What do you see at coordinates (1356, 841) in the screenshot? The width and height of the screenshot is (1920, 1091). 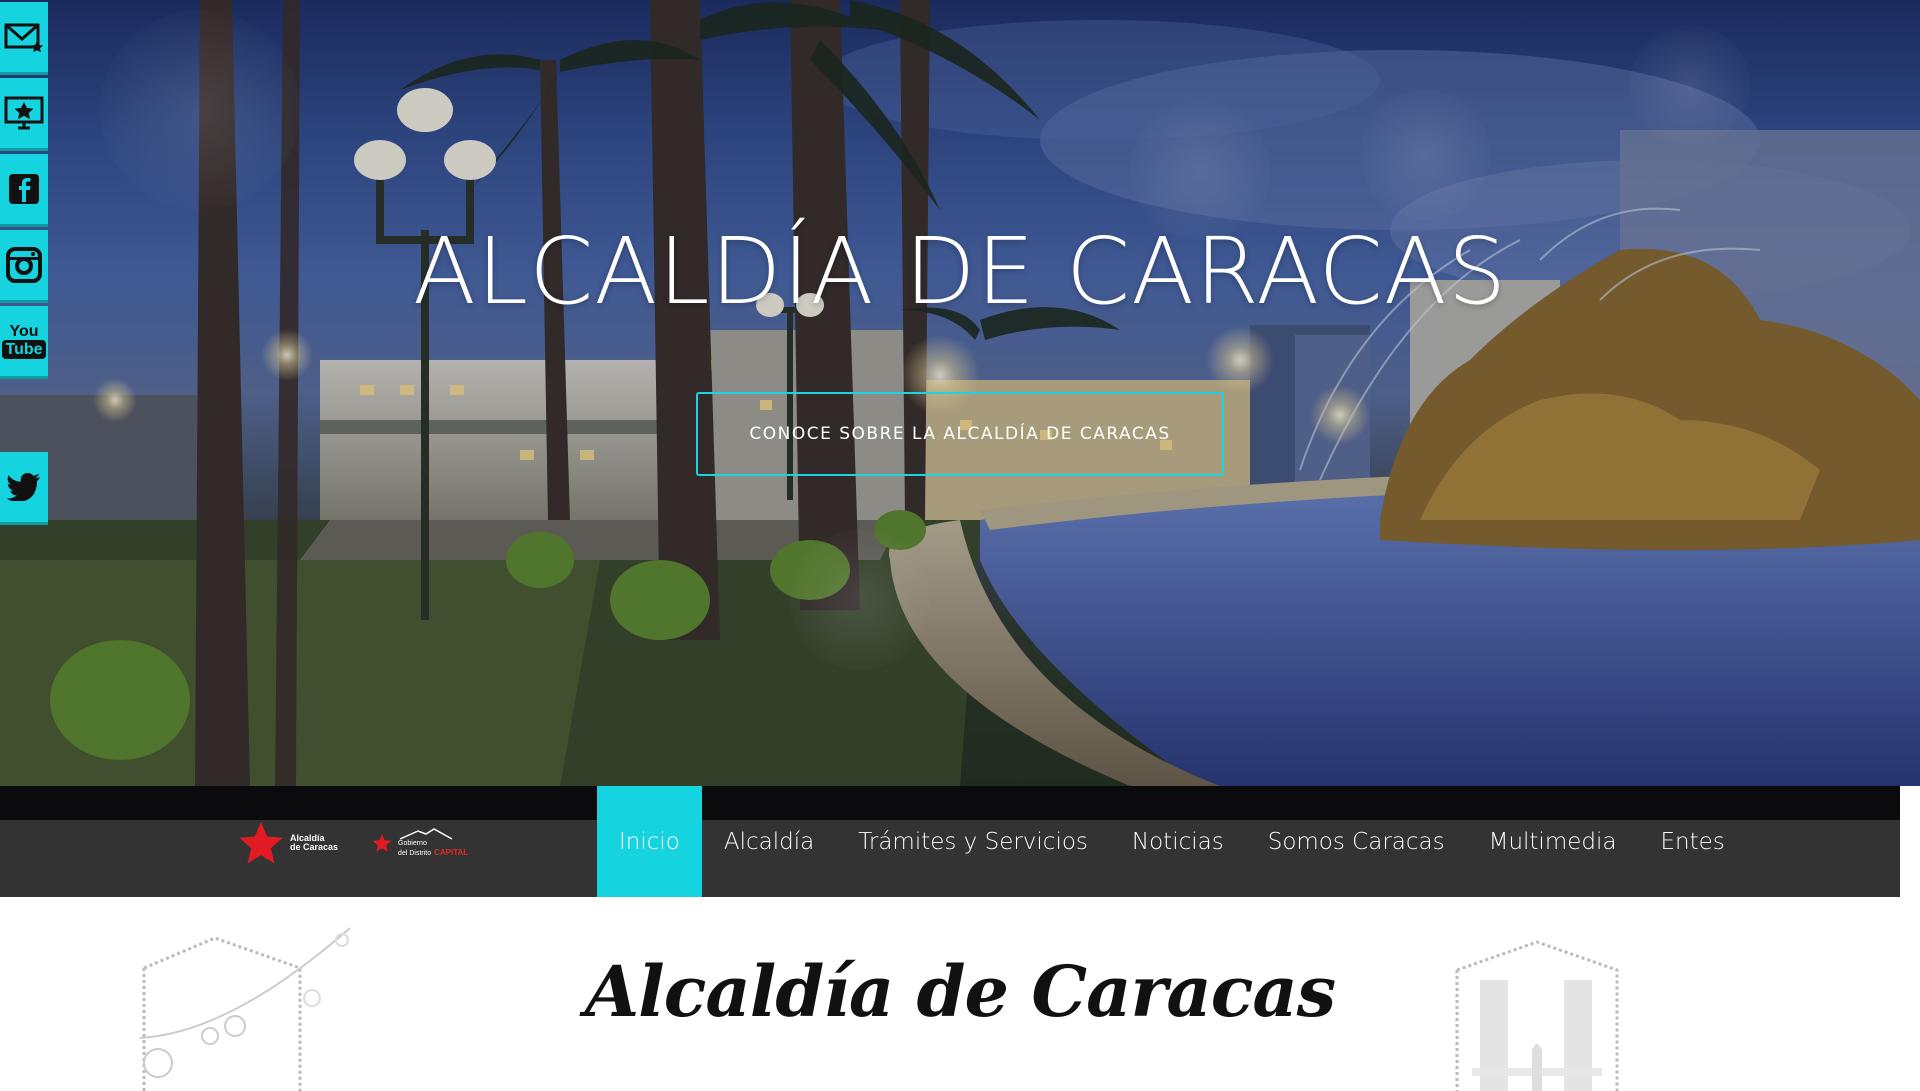 I see `nav-item-somos-caracas: Somos Caracas` at bounding box center [1356, 841].